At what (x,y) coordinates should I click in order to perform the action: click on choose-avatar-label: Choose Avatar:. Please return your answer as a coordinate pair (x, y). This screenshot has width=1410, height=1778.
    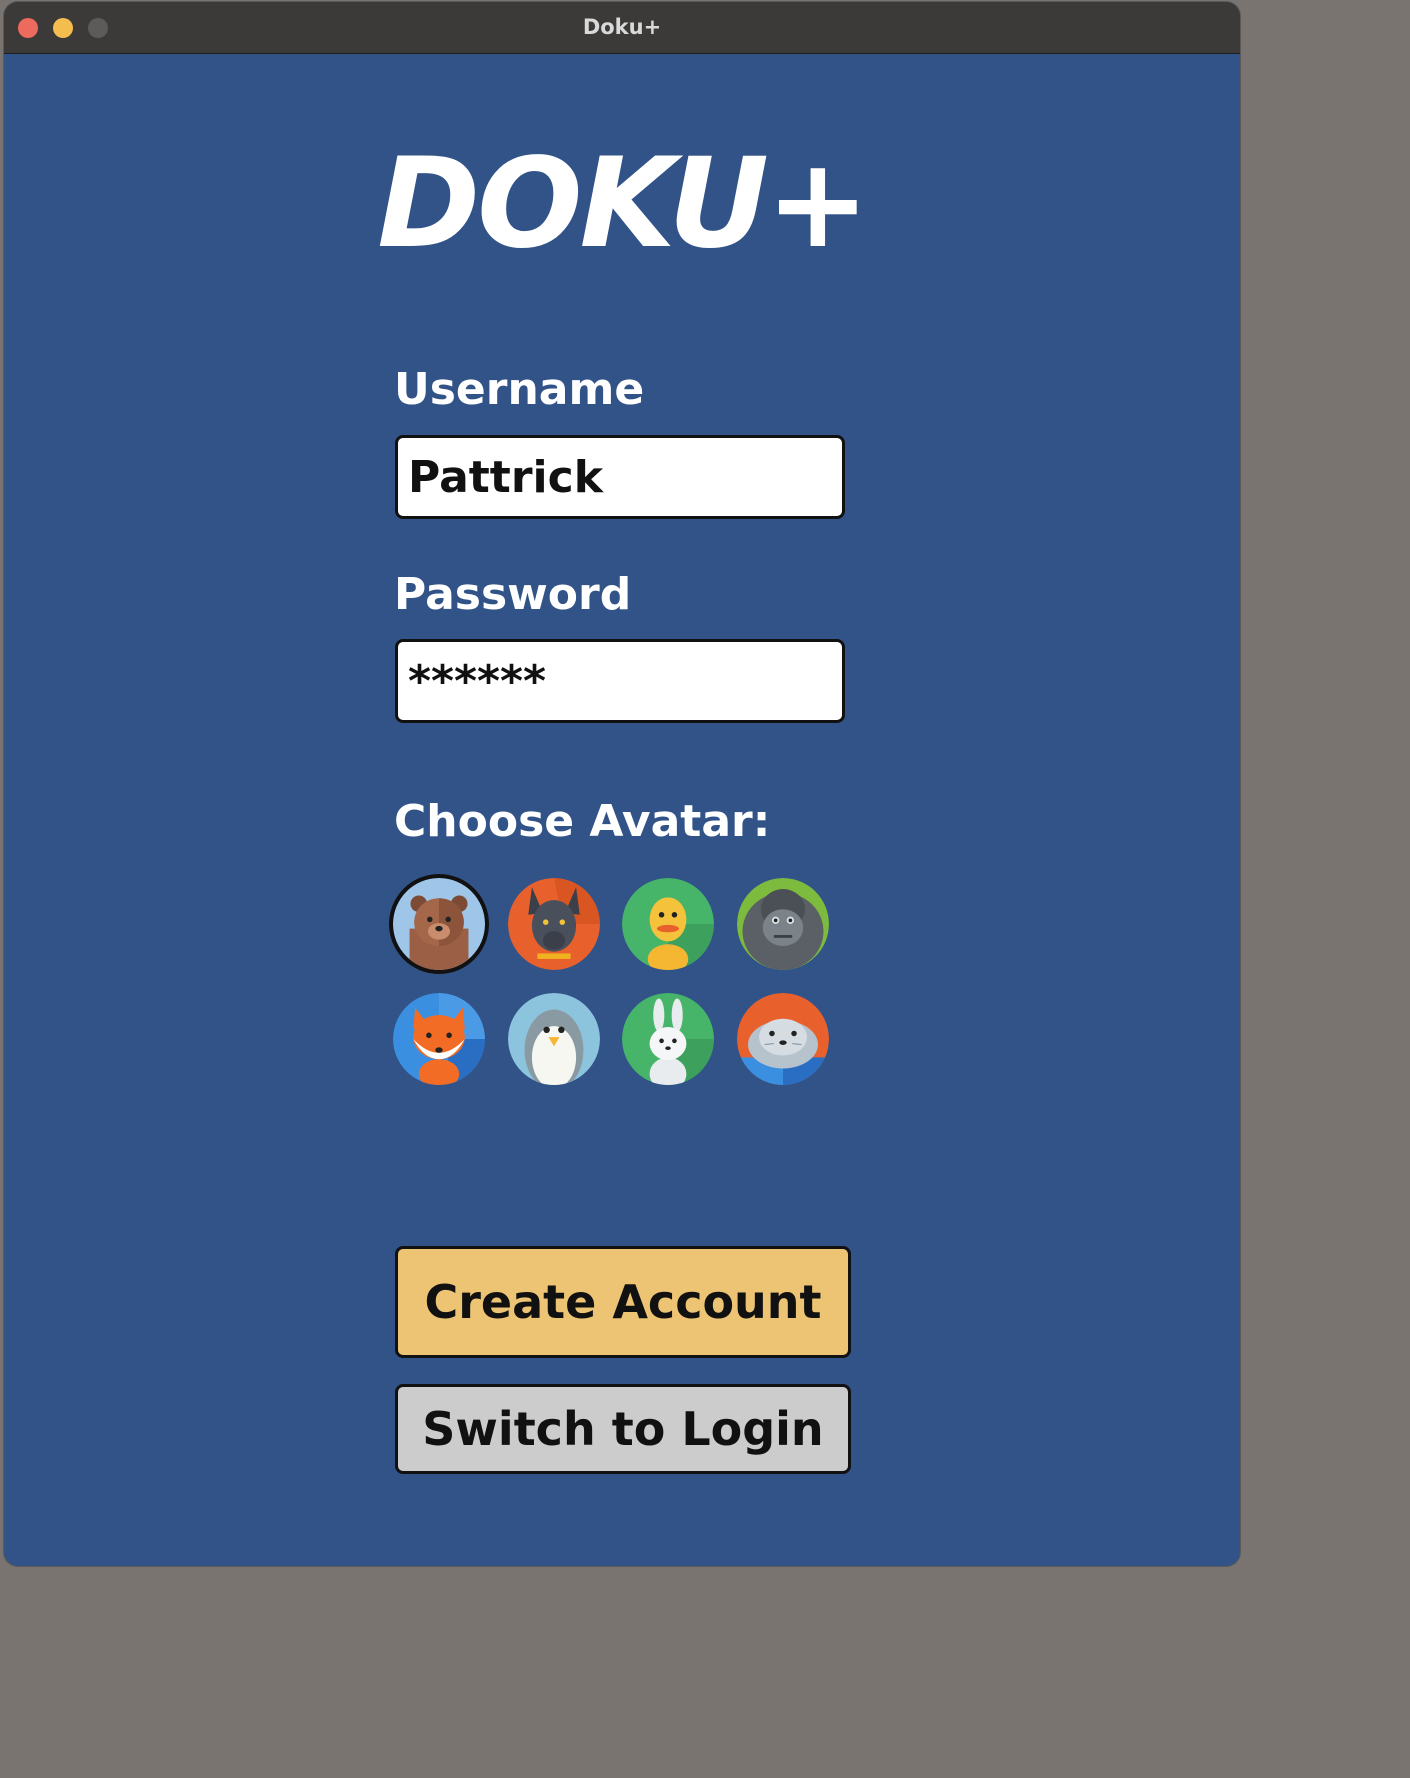
    Looking at the image, I should click on (582, 821).